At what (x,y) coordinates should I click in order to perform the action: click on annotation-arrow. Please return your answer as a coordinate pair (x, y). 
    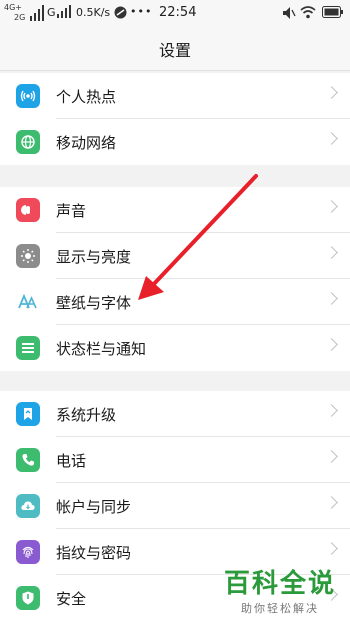
    Looking at the image, I should click on (198, 237).